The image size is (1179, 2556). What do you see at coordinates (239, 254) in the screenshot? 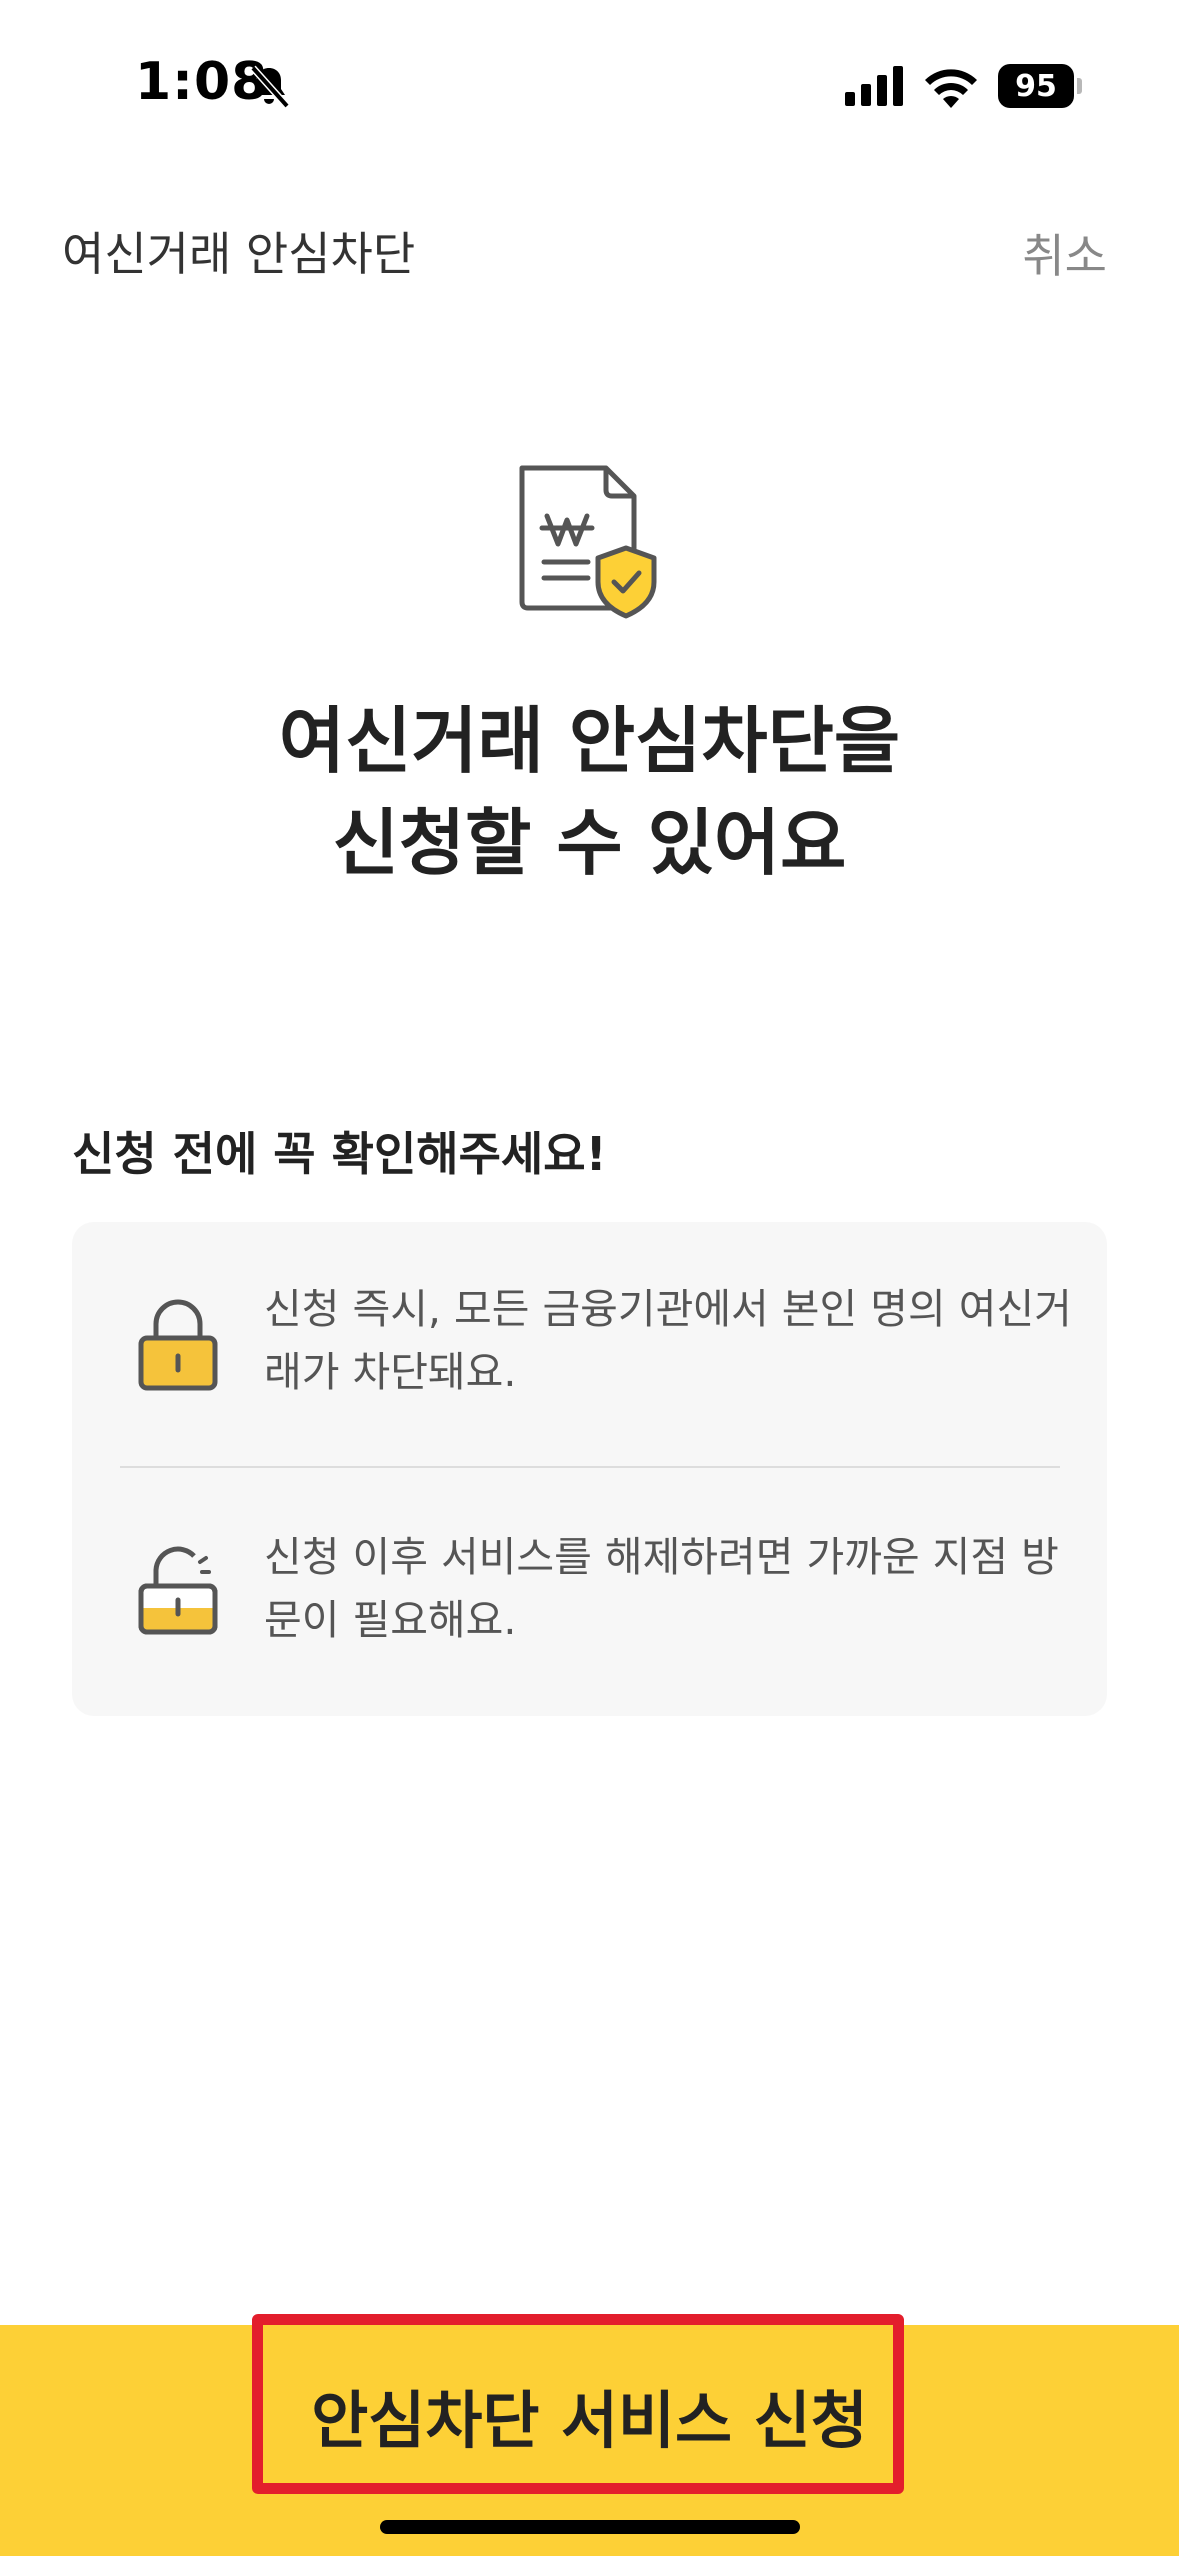
I see `header-title: 여신거래 안심차단` at bounding box center [239, 254].